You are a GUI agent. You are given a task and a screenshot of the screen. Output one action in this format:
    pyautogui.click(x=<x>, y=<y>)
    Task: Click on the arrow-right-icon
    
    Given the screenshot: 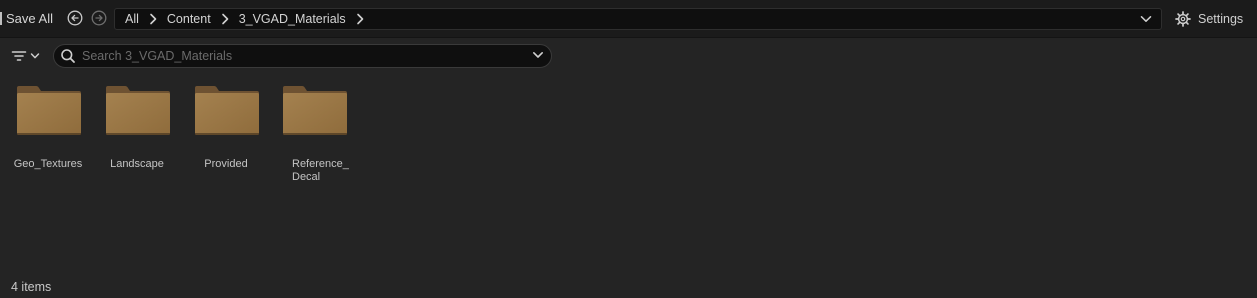 What is the action you would take?
    pyautogui.click(x=99, y=18)
    